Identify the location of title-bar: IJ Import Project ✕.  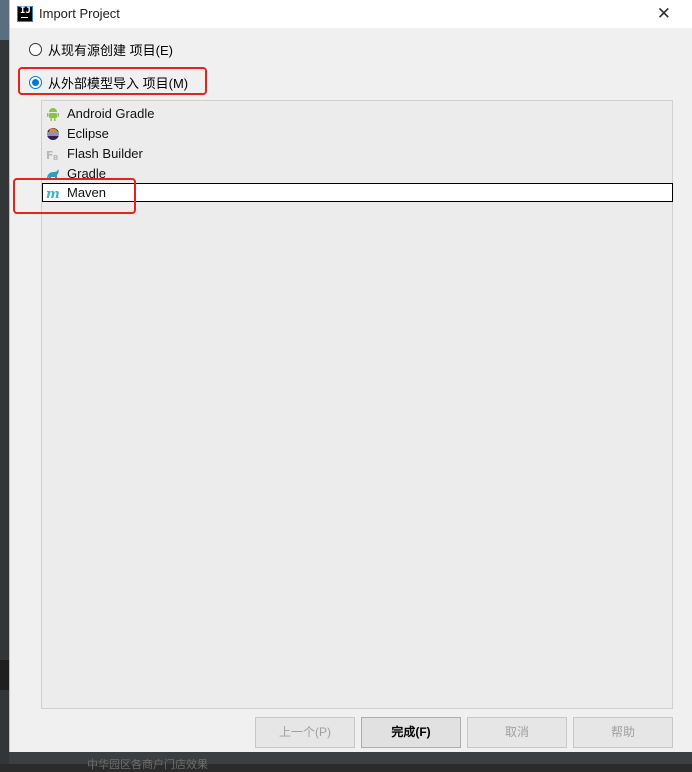
(351, 14).